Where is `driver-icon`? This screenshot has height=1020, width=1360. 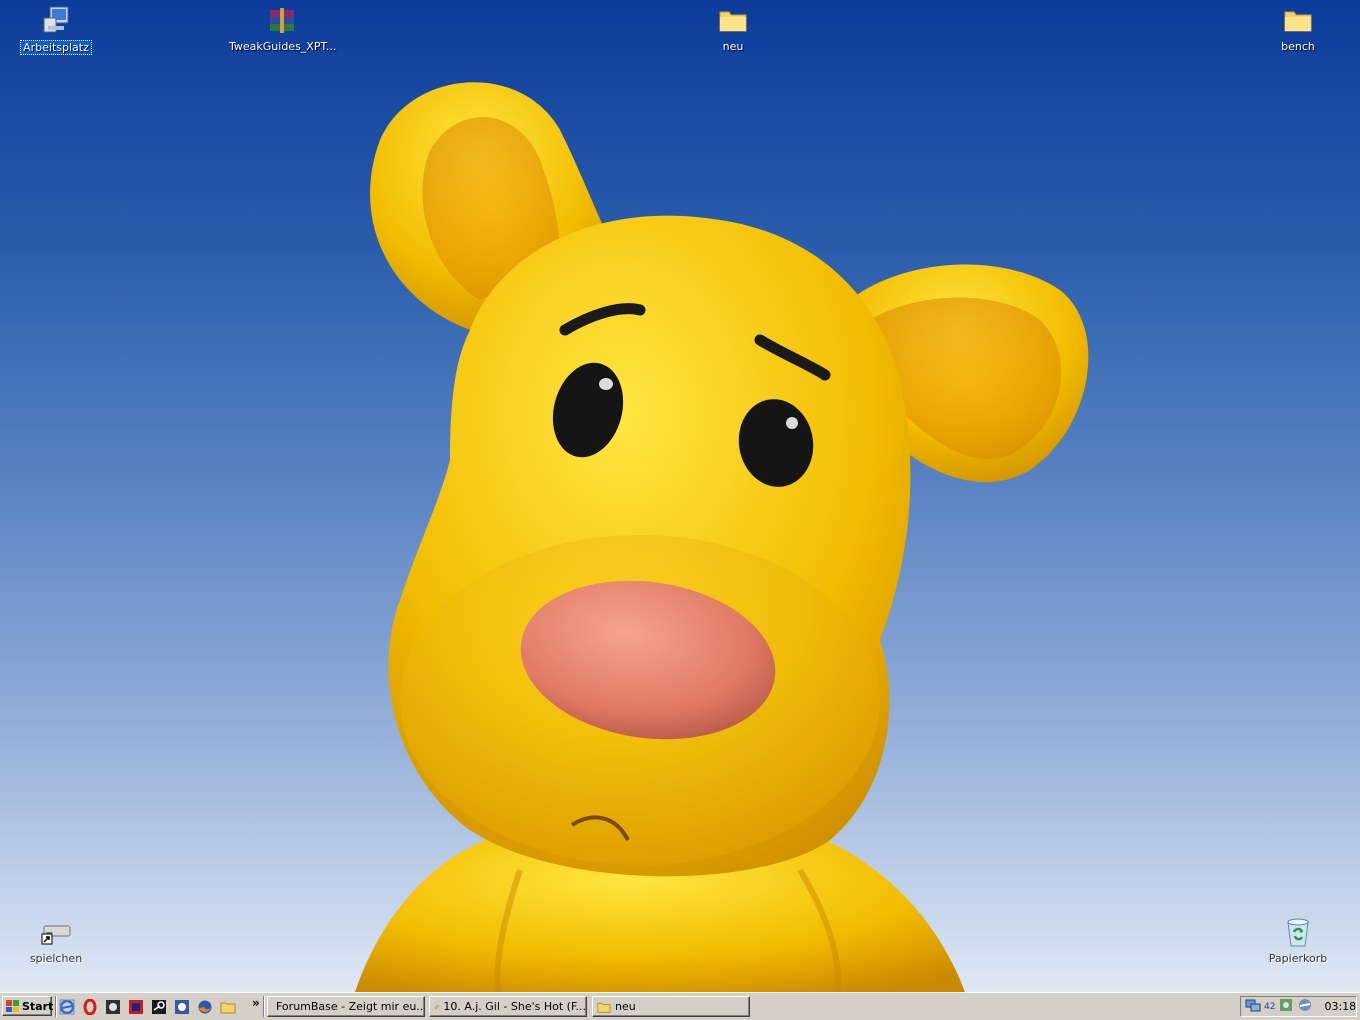 driver-icon is located at coordinates (1286, 1006).